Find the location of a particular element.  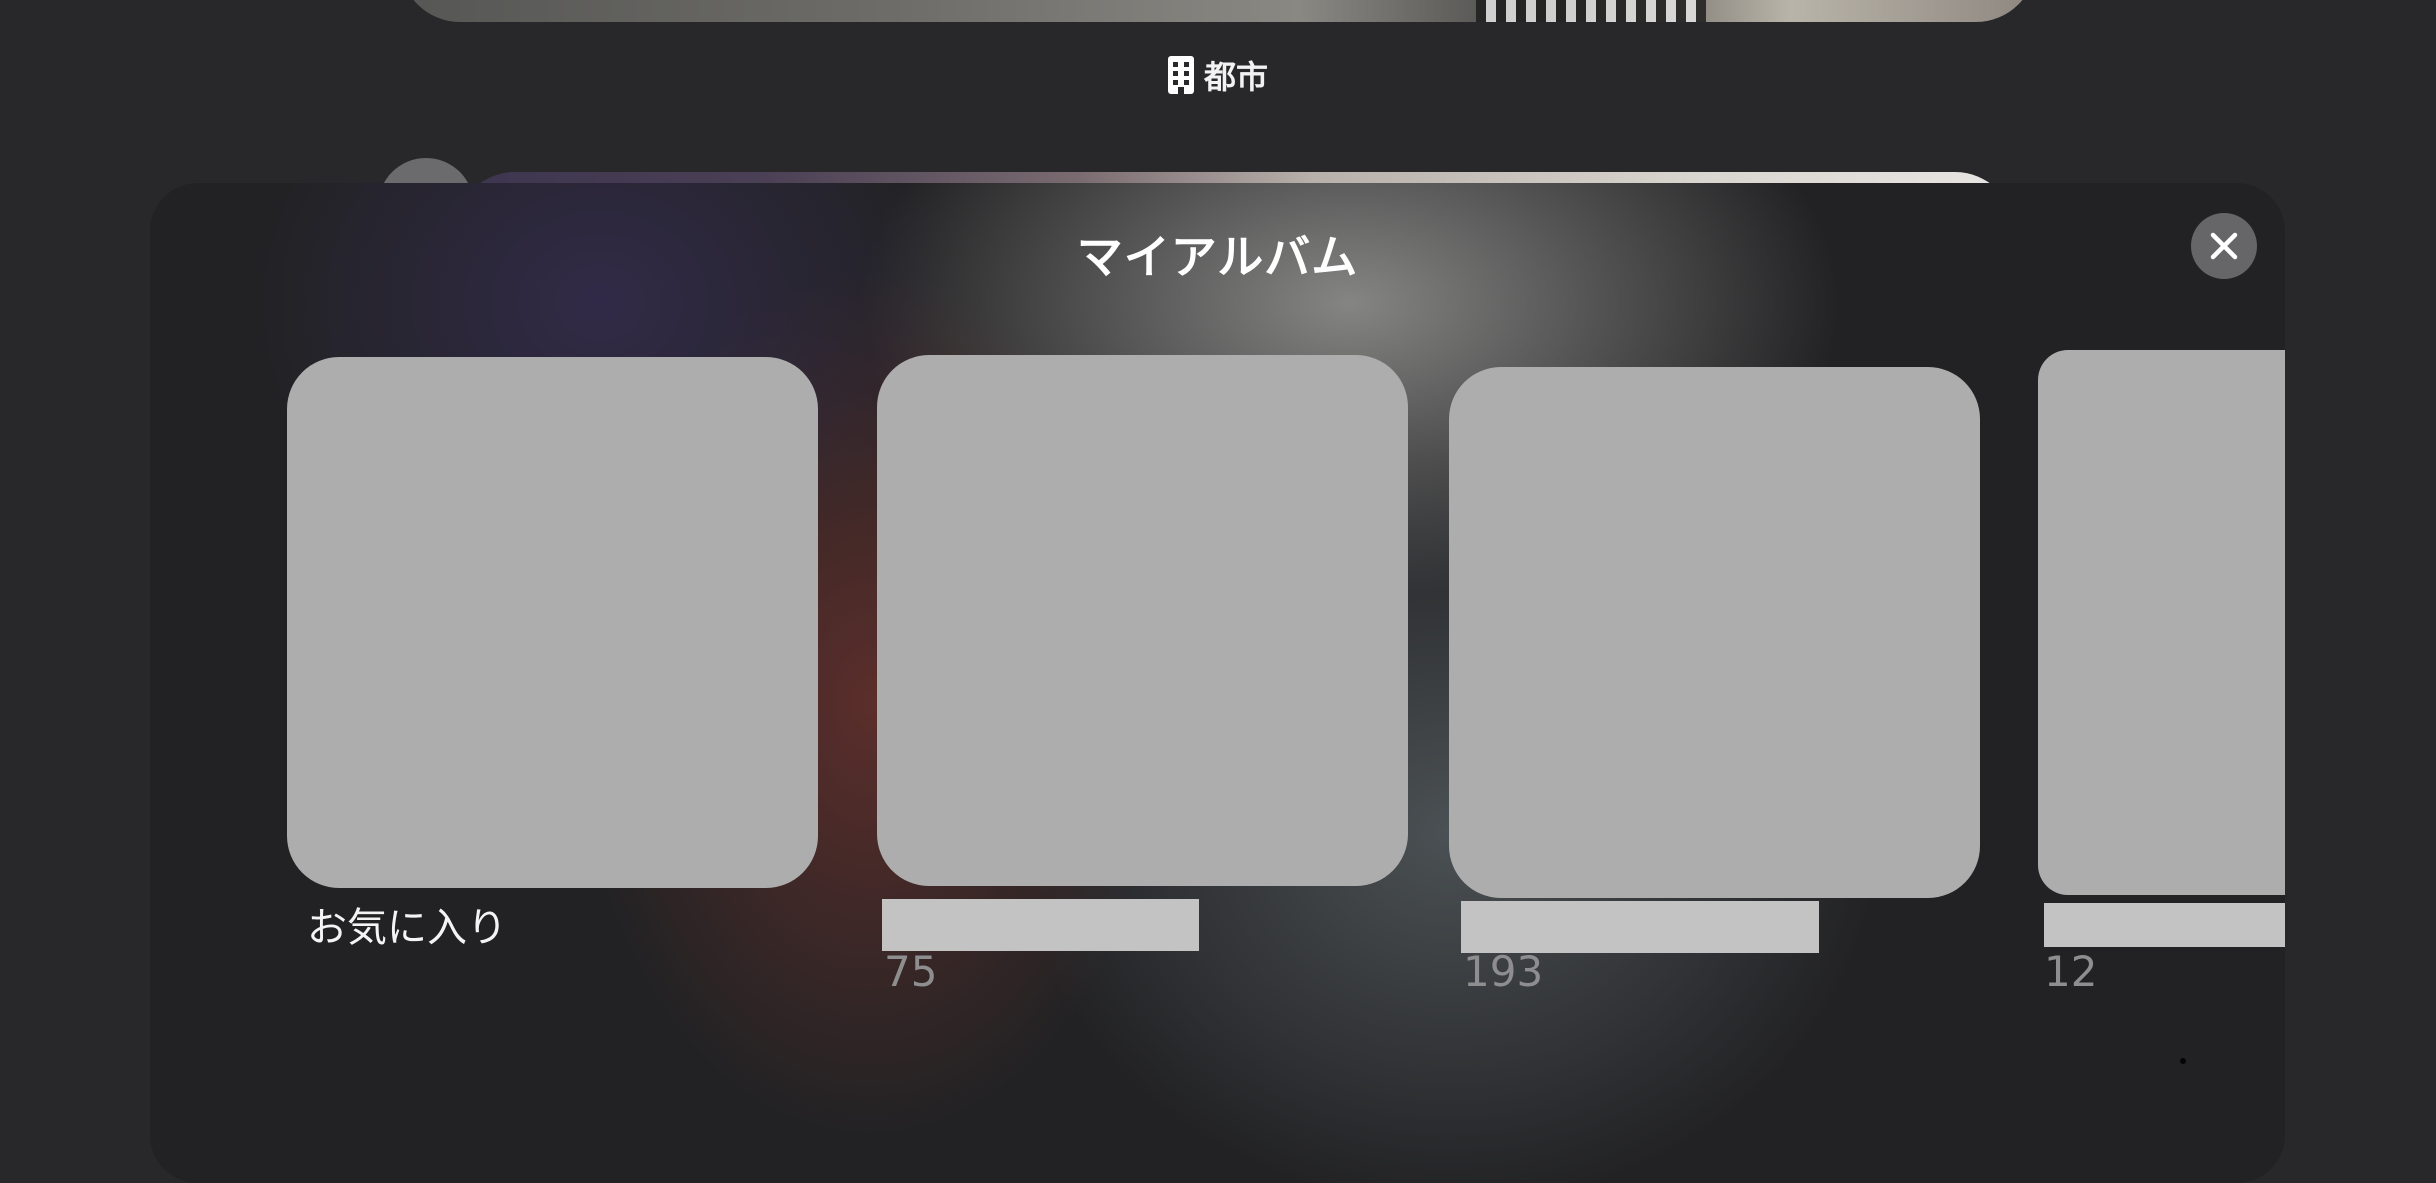

sheet-title: マイアルバム is located at coordinates (1217, 257).